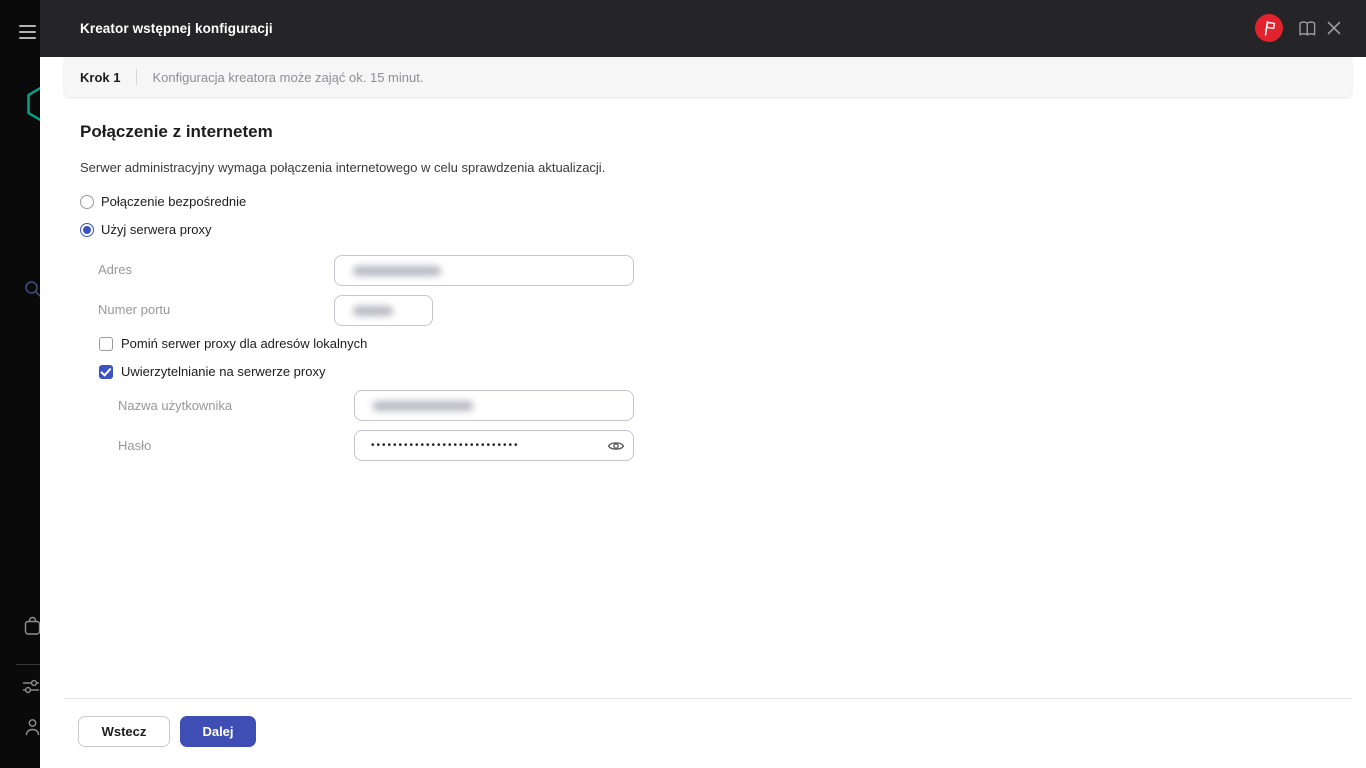 The width and height of the screenshot is (1366, 768). I want to click on step-label: Krok 1, so click(100, 77).